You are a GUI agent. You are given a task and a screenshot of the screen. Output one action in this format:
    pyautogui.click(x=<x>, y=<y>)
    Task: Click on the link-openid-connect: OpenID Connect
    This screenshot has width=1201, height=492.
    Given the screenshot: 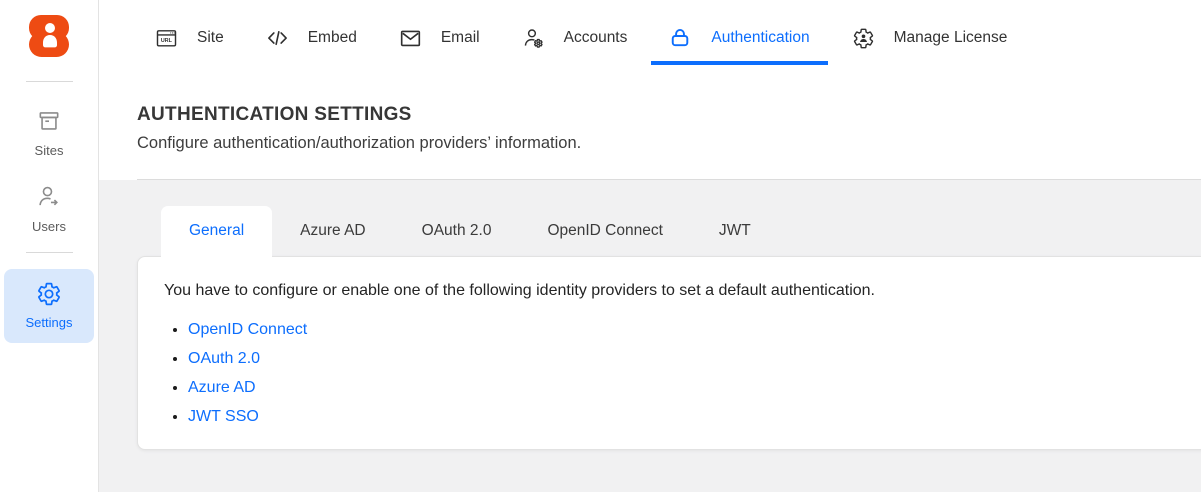 What is the action you would take?
    pyautogui.click(x=247, y=329)
    